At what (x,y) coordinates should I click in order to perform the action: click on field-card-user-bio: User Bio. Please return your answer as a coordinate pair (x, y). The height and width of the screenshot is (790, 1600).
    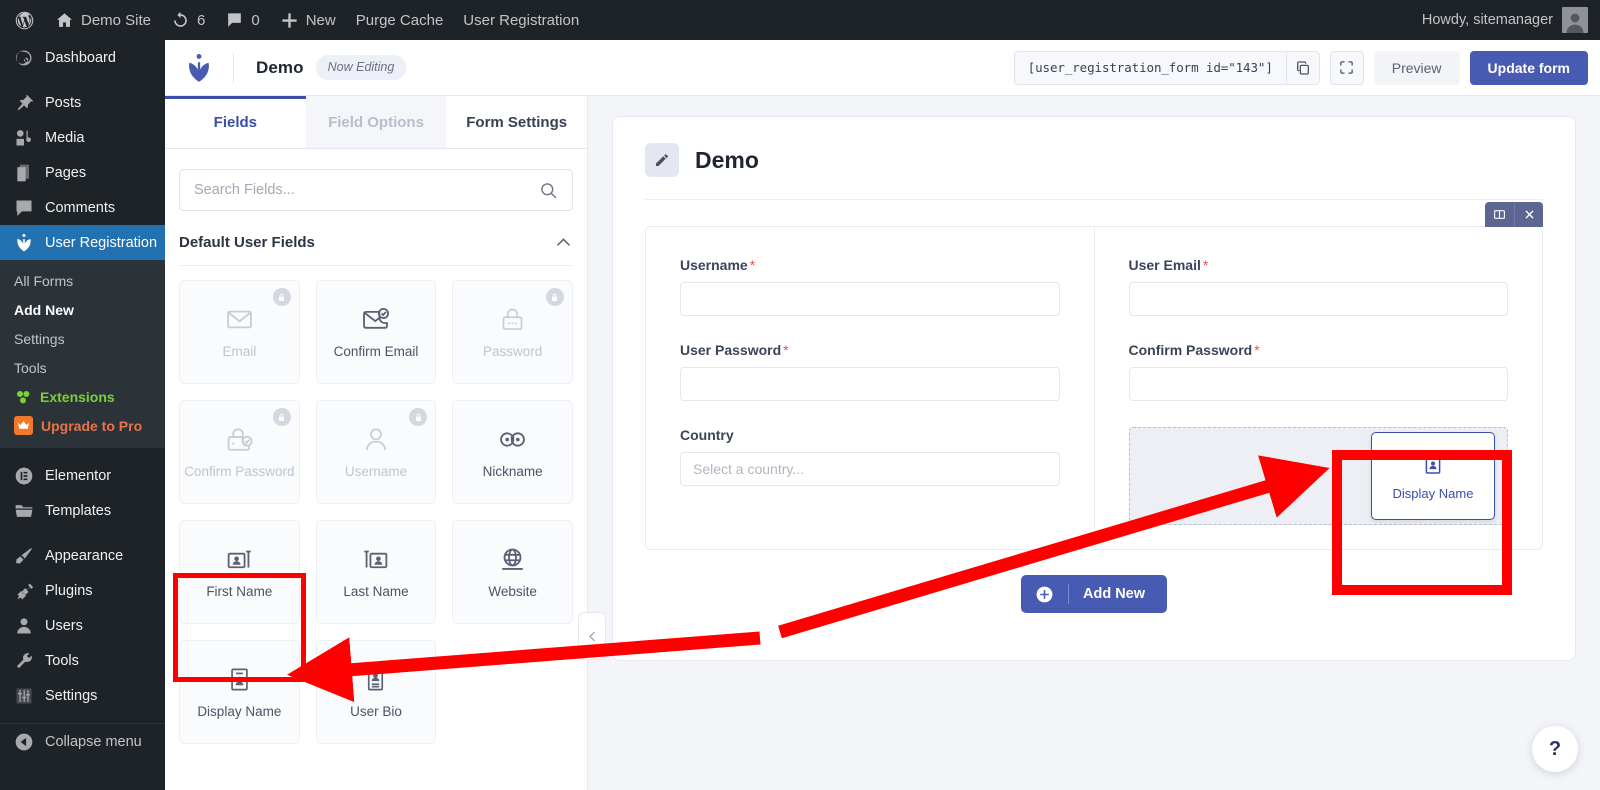
    Looking at the image, I should click on (376, 692).